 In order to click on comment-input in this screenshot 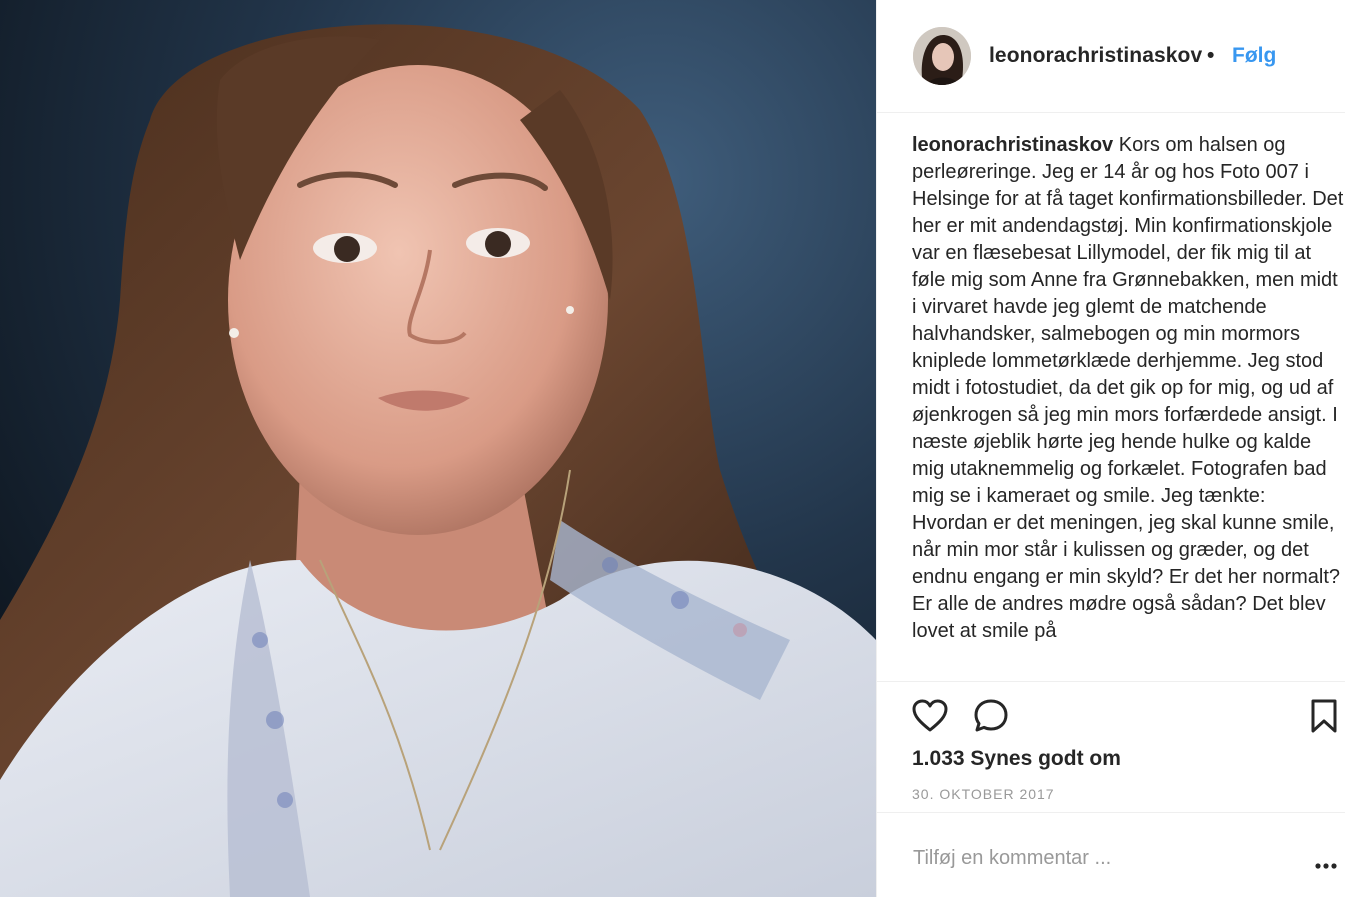, I will do `click(1093, 858)`.